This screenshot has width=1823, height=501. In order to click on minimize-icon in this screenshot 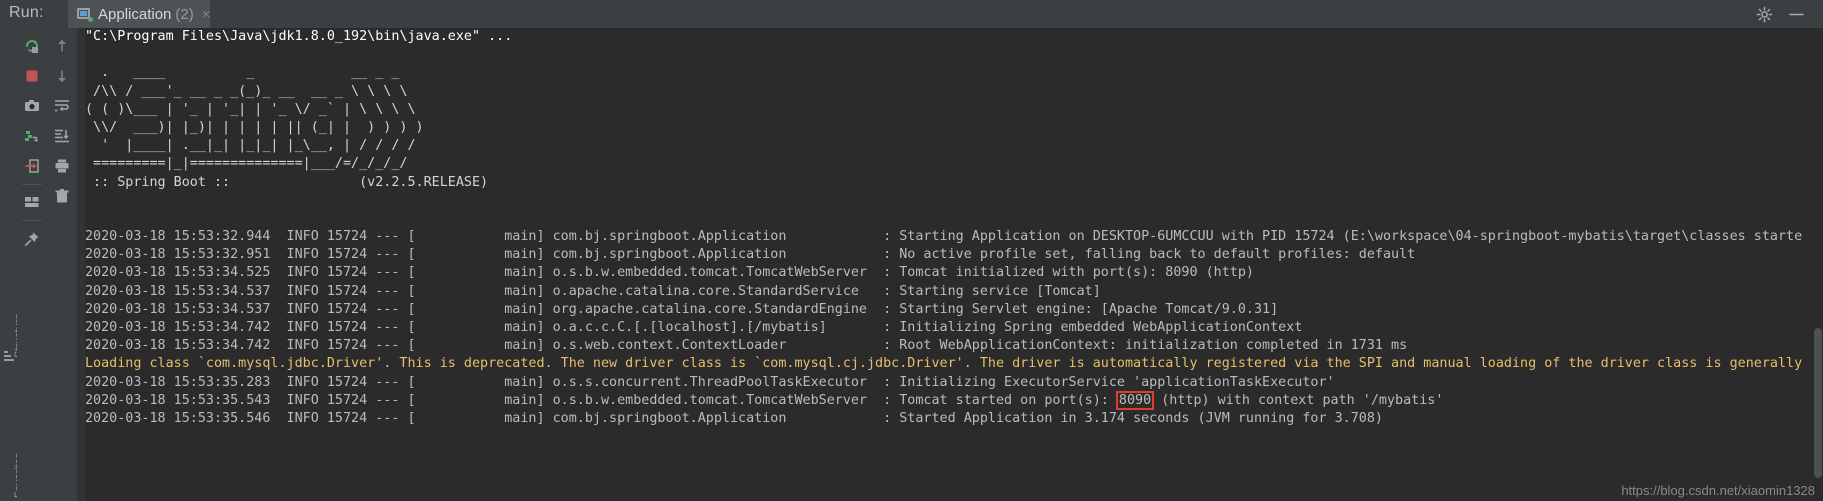, I will do `click(1796, 14)`.